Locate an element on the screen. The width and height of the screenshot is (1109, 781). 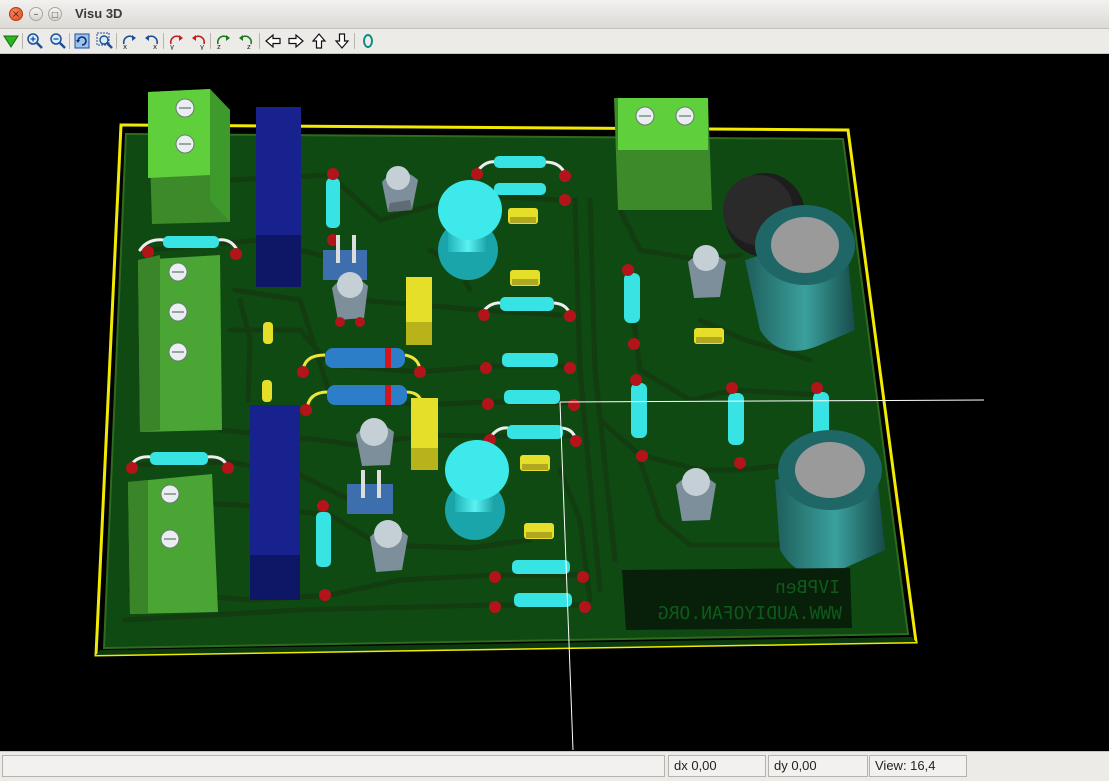
green-arrow-down-icon is located at coordinates (11, 41).